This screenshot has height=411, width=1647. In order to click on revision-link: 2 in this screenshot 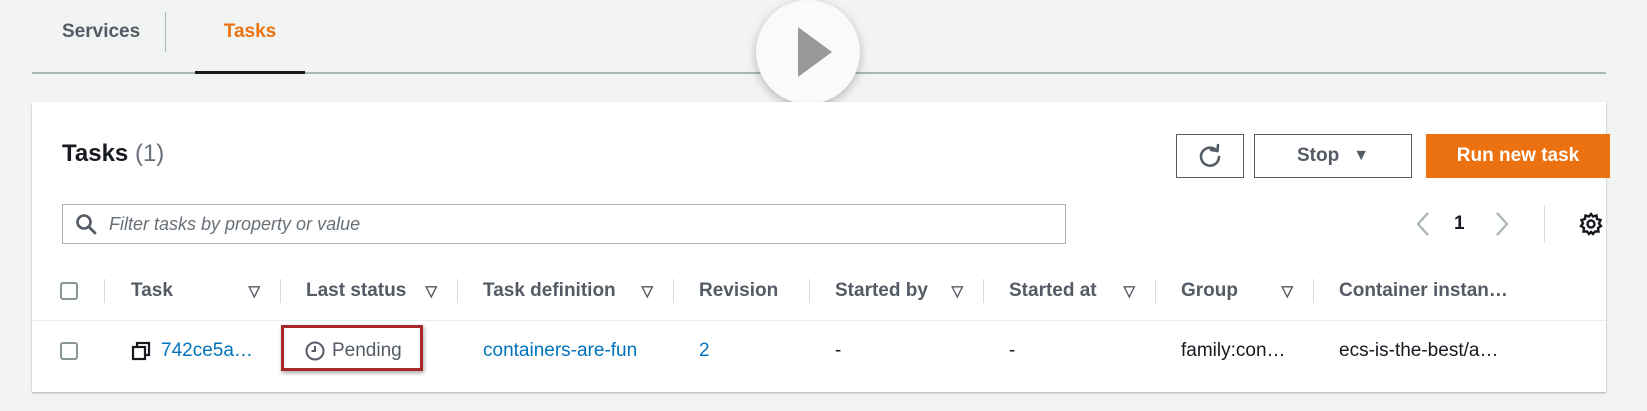, I will do `click(704, 351)`.